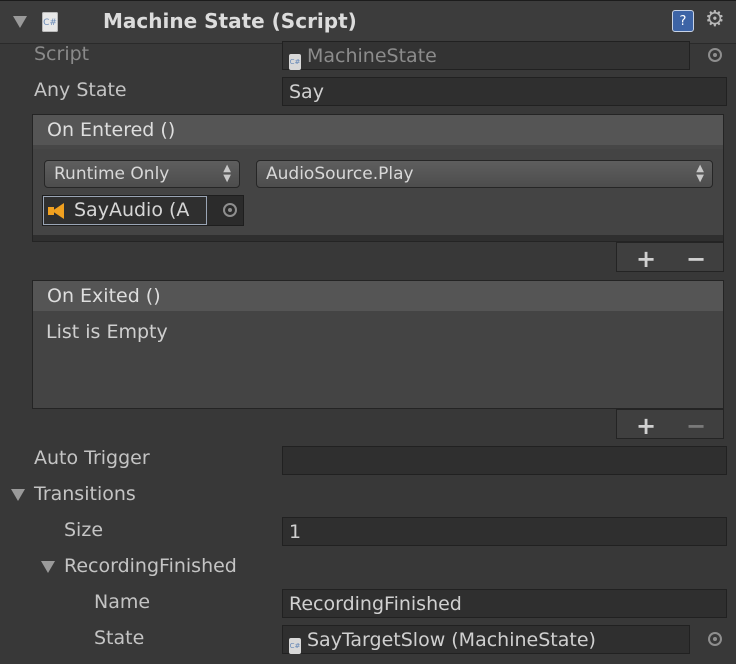 This screenshot has height=664, width=736. I want to click on transitions-foldout-icon, so click(18, 495).